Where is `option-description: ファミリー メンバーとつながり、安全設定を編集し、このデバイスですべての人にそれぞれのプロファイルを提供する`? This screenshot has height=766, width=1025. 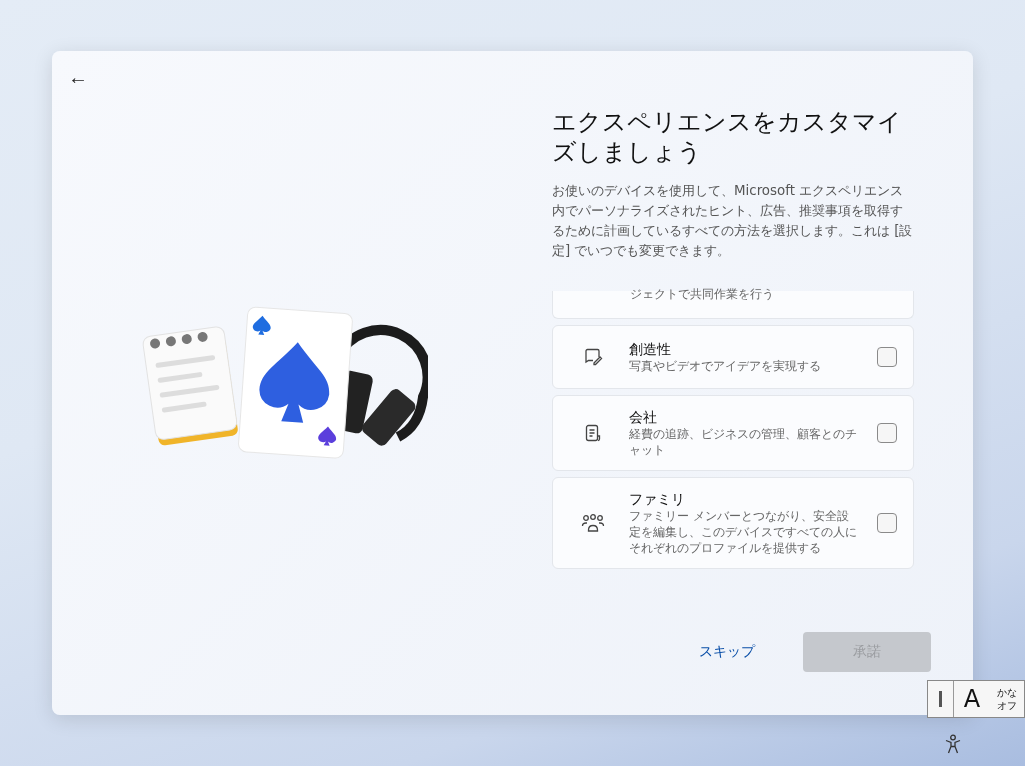 option-description: ファミリー メンバーとつながり、安全設定を編集し、このデバイスですべての人にそれぞれのプロファイルを提供する is located at coordinates (743, 532).